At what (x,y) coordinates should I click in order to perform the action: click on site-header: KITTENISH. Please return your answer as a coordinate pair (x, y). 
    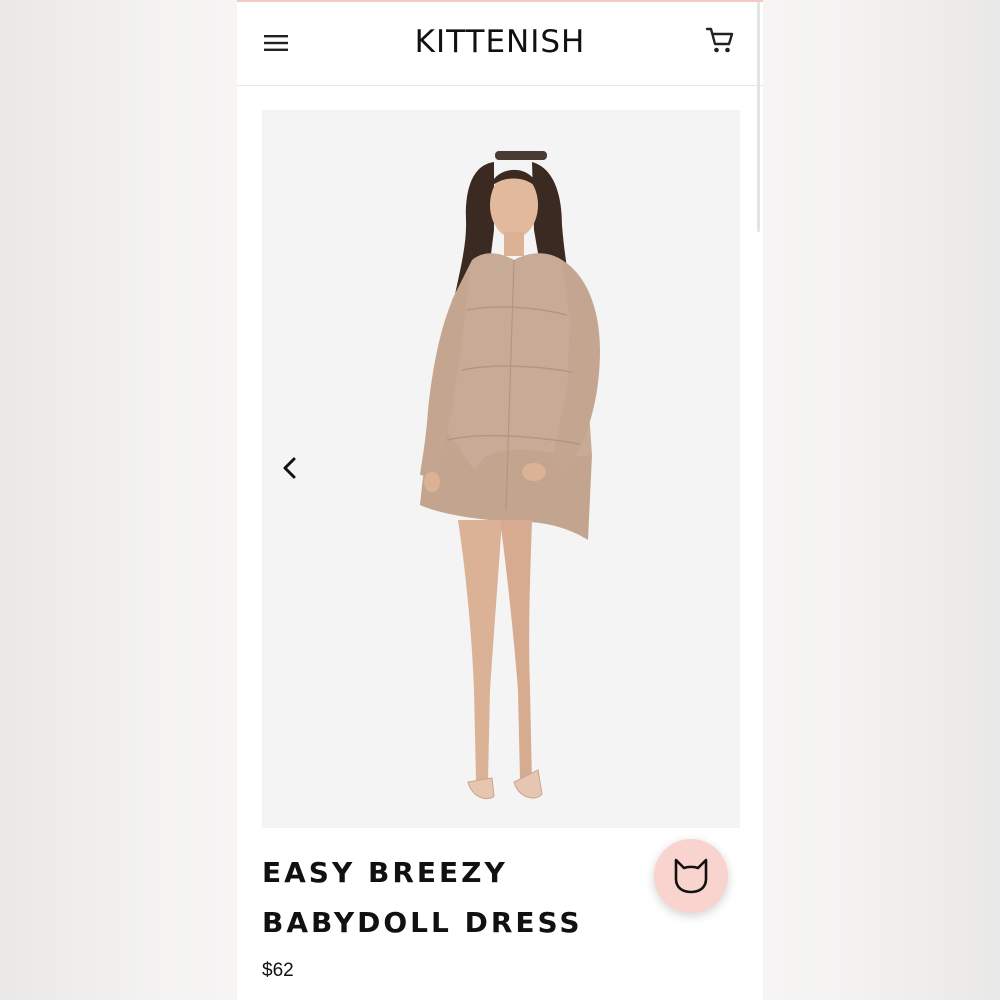
    Looking at the image, I should click on (500, 44).